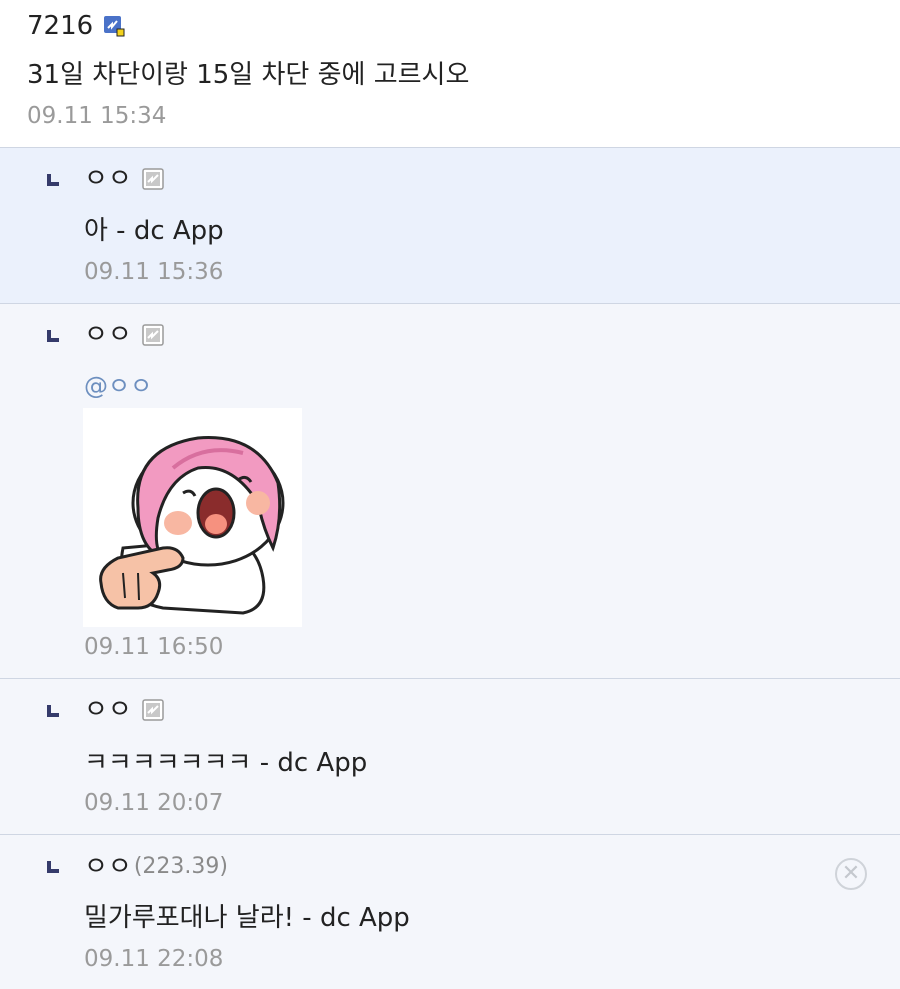 Image resolution: width=900 pixels, height=989 pixels. I want to click on reply-body: 아 - dc App, so click(154, 231).